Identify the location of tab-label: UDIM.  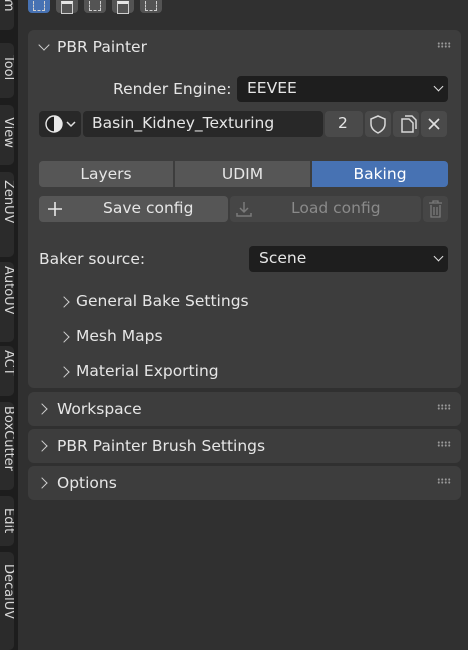
(242, 174).